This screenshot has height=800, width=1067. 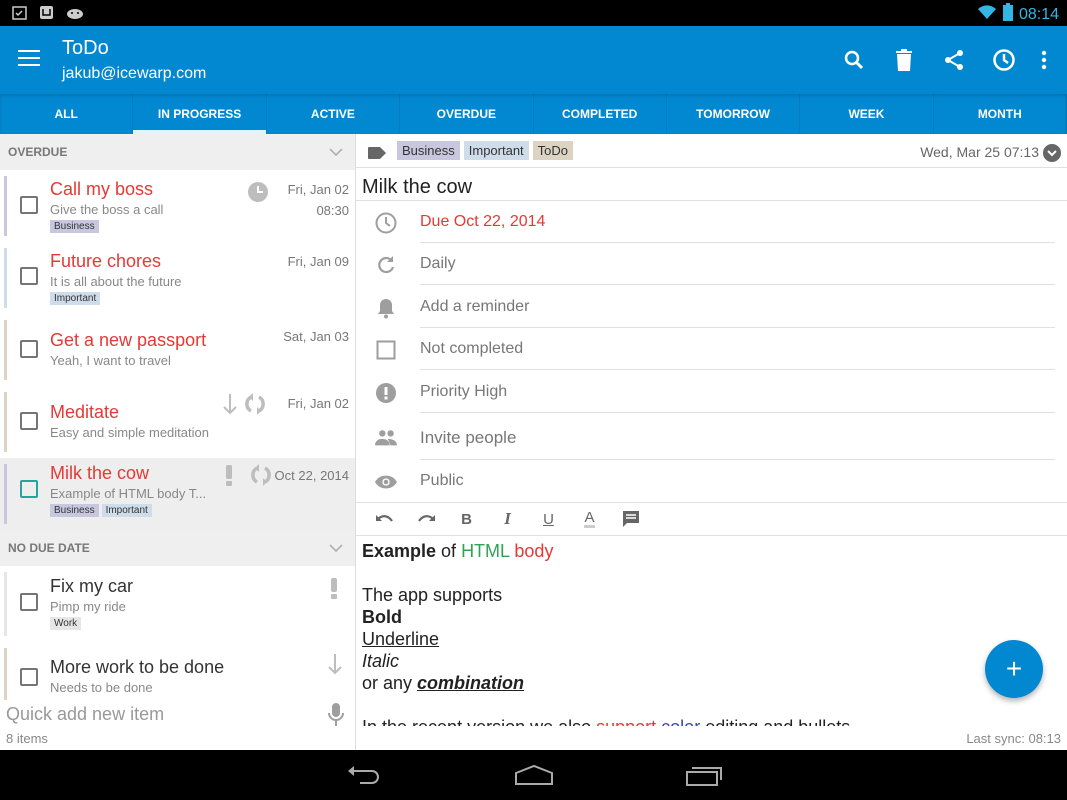 What do you see at coordinates (38, 152) in the screenshot?
I see `section-label: OVERDUE` at bounding box center [38, 152].